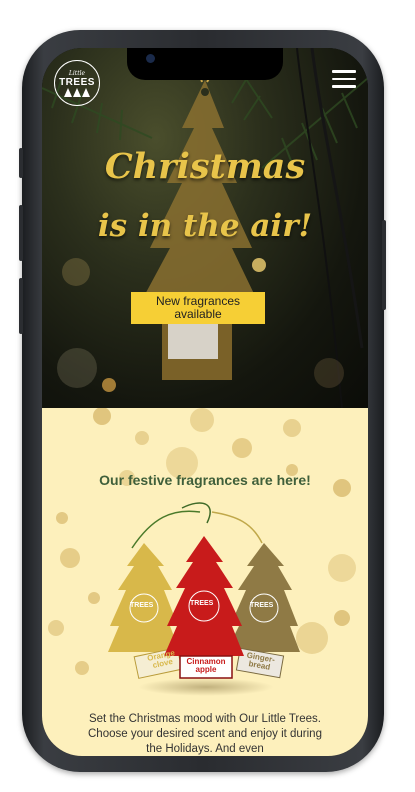 The height and width of the screenshot is (792, 415). I want to click on phone-volume-up-button, so click(21, 233).